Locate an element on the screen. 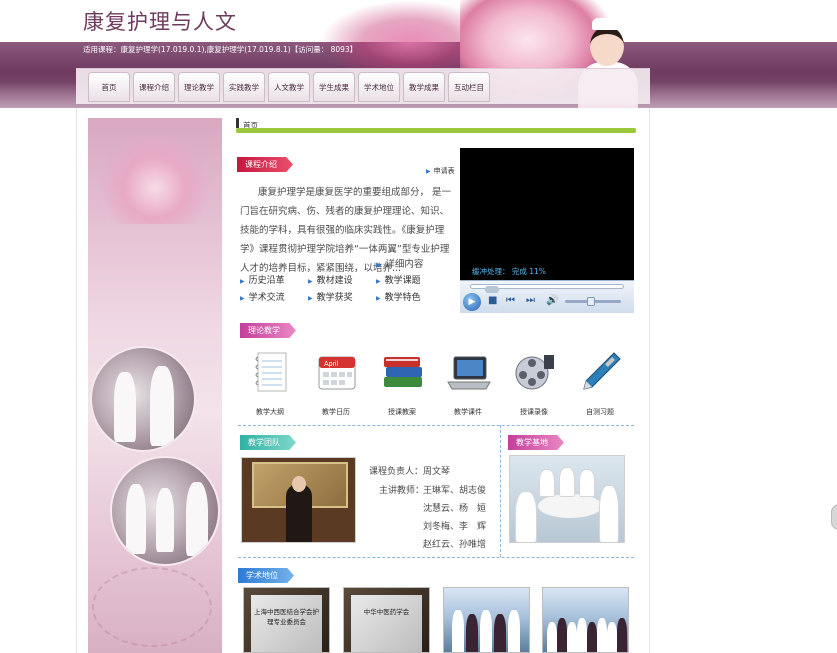  lecture-video-label: 授课录像 is located at coordinates (534, 412).